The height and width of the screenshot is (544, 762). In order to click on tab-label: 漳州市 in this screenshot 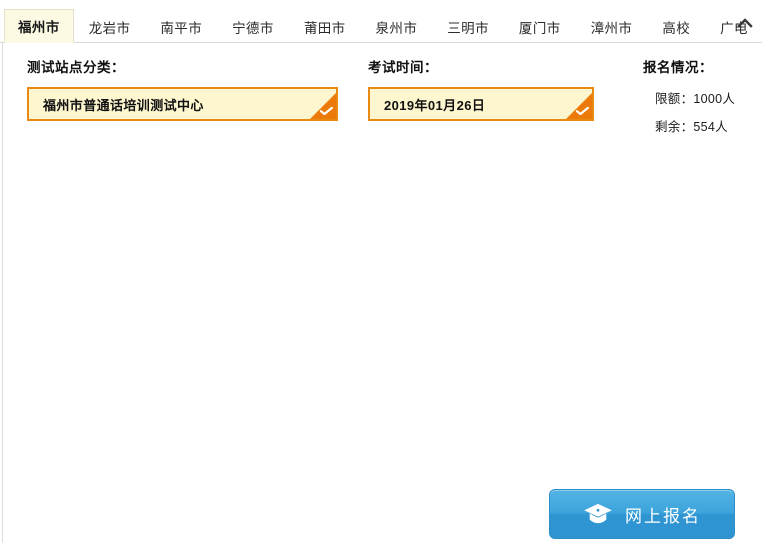, I will do `click(611, 28)`.